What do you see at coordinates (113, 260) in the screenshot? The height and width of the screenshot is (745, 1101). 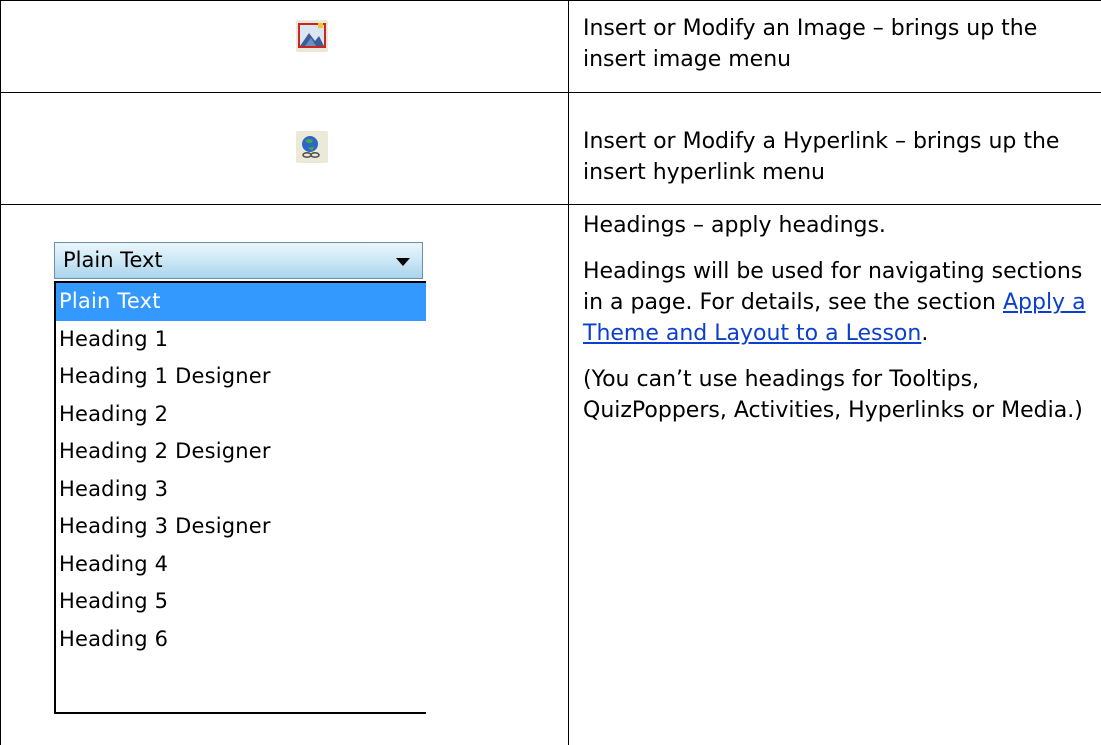 I see `headings-select-value: Plain Text` at bounding box center [113, 260].